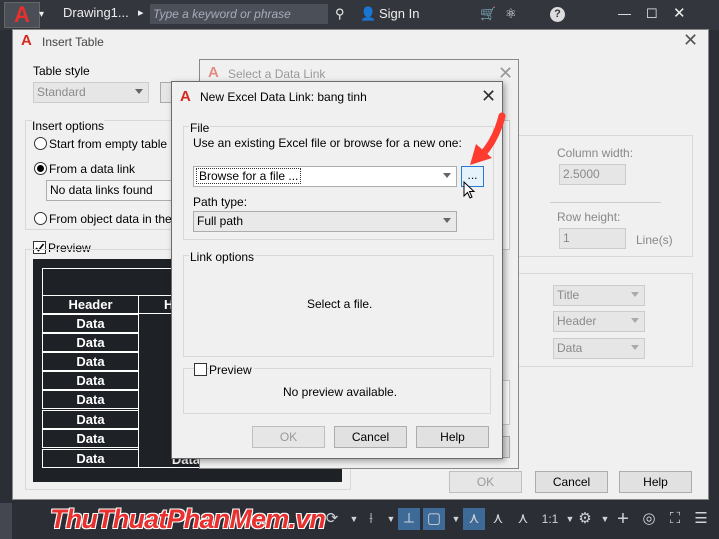 This screenshot has width=719, height=539. What do you see at coordinates (200, 128) in the screenshot?
I see `file-group-label: File` at bounding box center [200, 128].